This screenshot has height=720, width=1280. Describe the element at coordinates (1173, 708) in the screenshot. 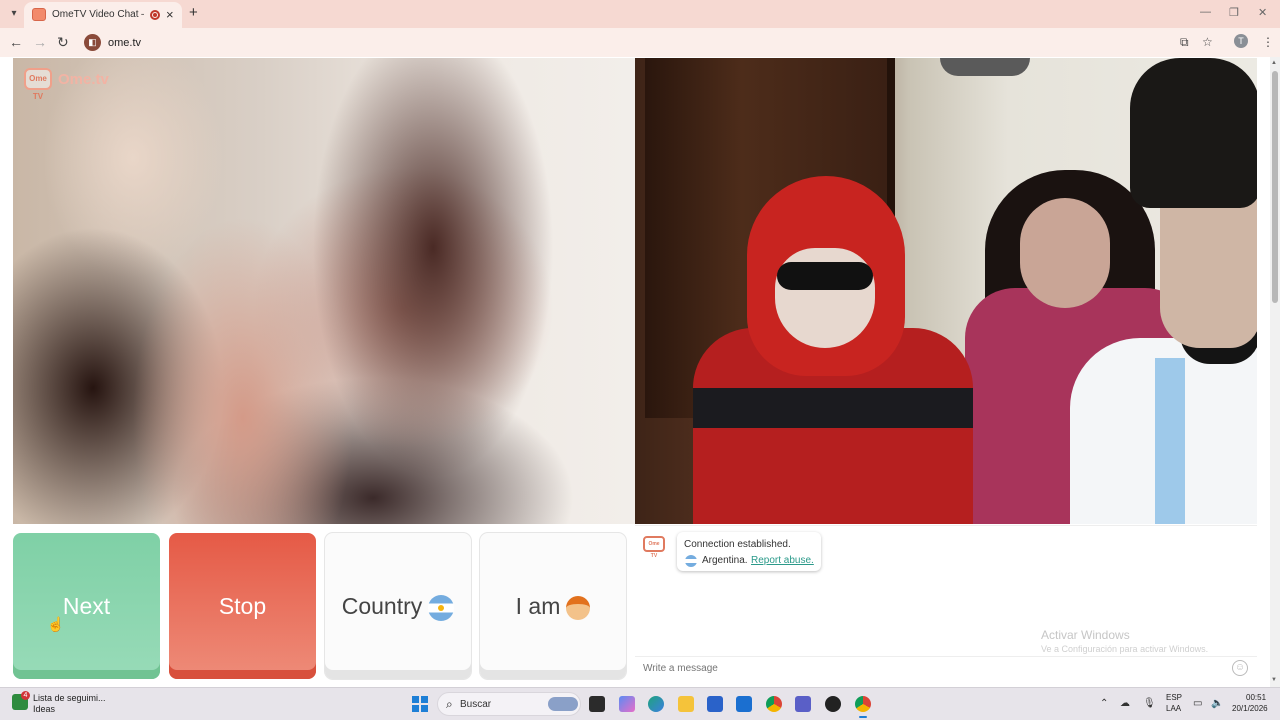

I see `keyboard-layout: LAA` at that location.